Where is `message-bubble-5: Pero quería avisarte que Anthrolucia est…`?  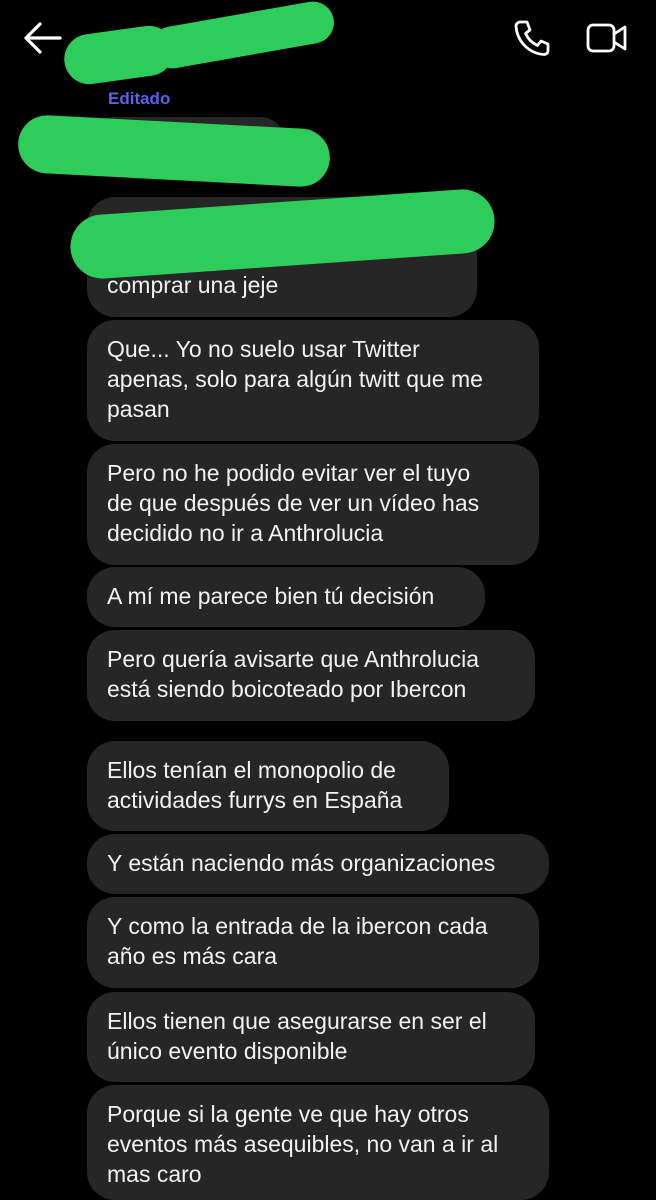
message-bubble-5: Pero quería avisarte que Anthrolucia est… is located at coordinates (311, 675).